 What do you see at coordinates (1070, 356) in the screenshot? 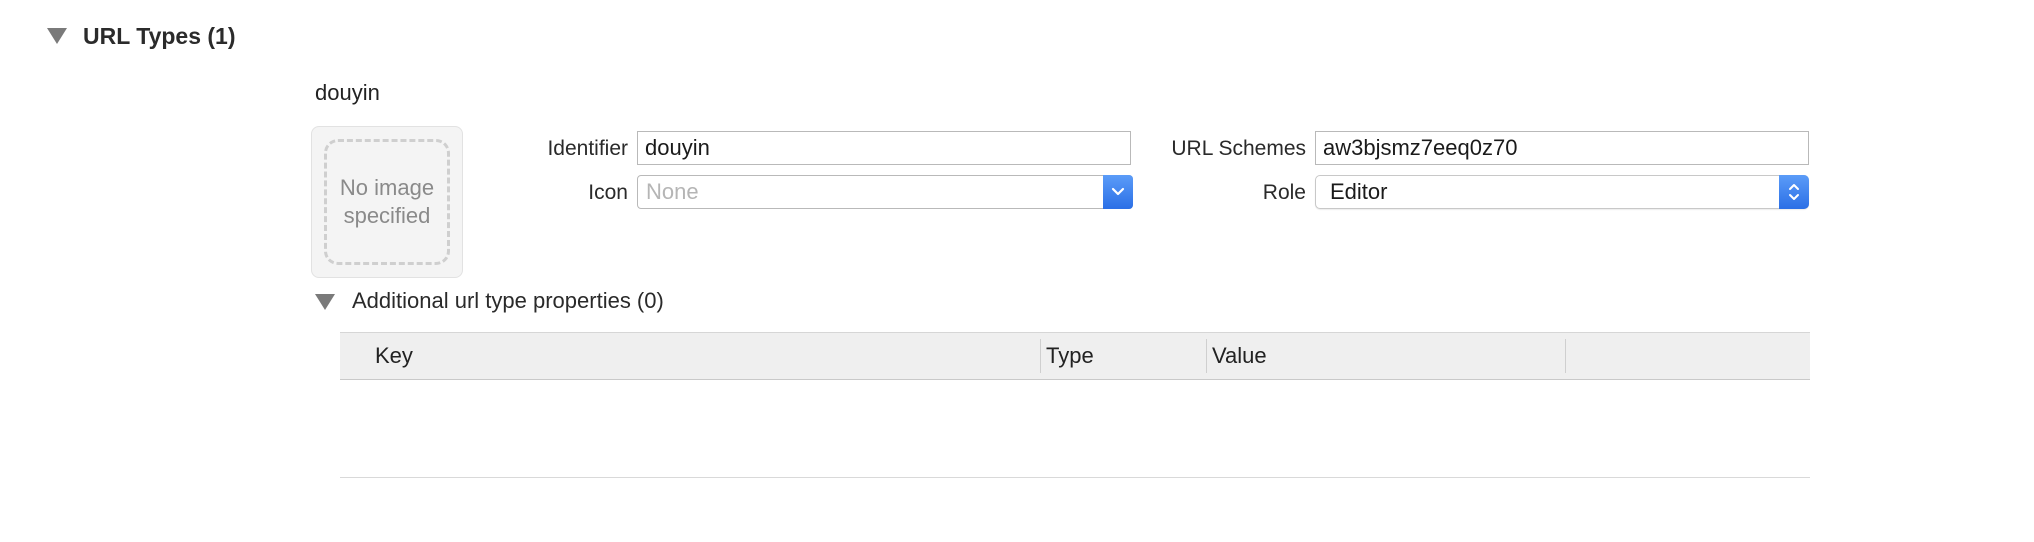
I see `column-header-type: Type` at bounding box center [1070, 356].